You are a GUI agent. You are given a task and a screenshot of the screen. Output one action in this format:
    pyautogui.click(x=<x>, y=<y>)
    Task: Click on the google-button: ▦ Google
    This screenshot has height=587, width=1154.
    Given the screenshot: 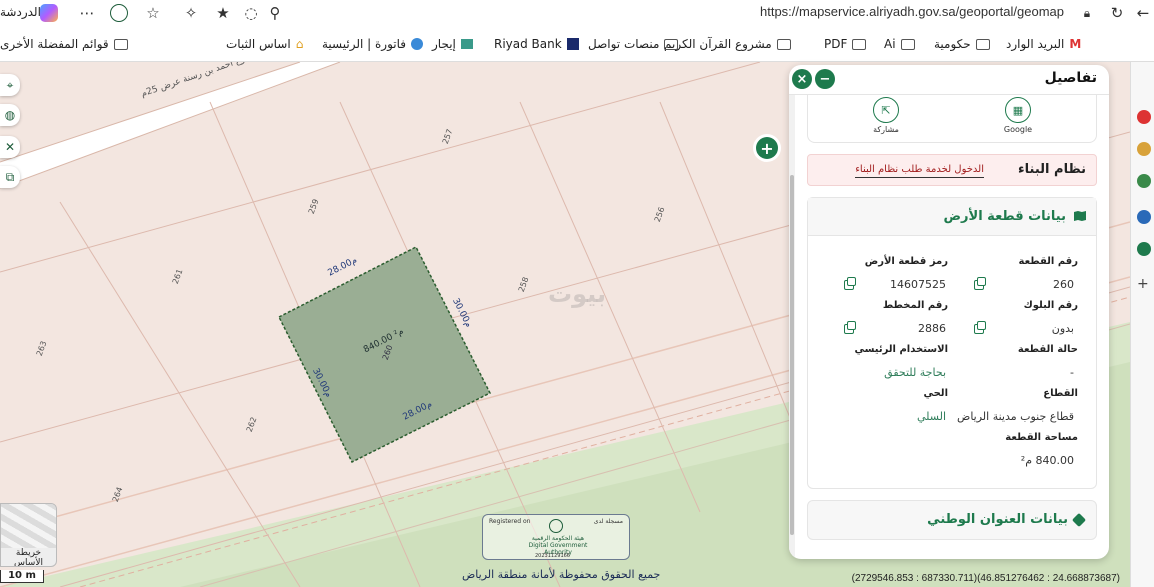 What is the action you would take?
    pyautogui.click(x=1018, y=115)
    